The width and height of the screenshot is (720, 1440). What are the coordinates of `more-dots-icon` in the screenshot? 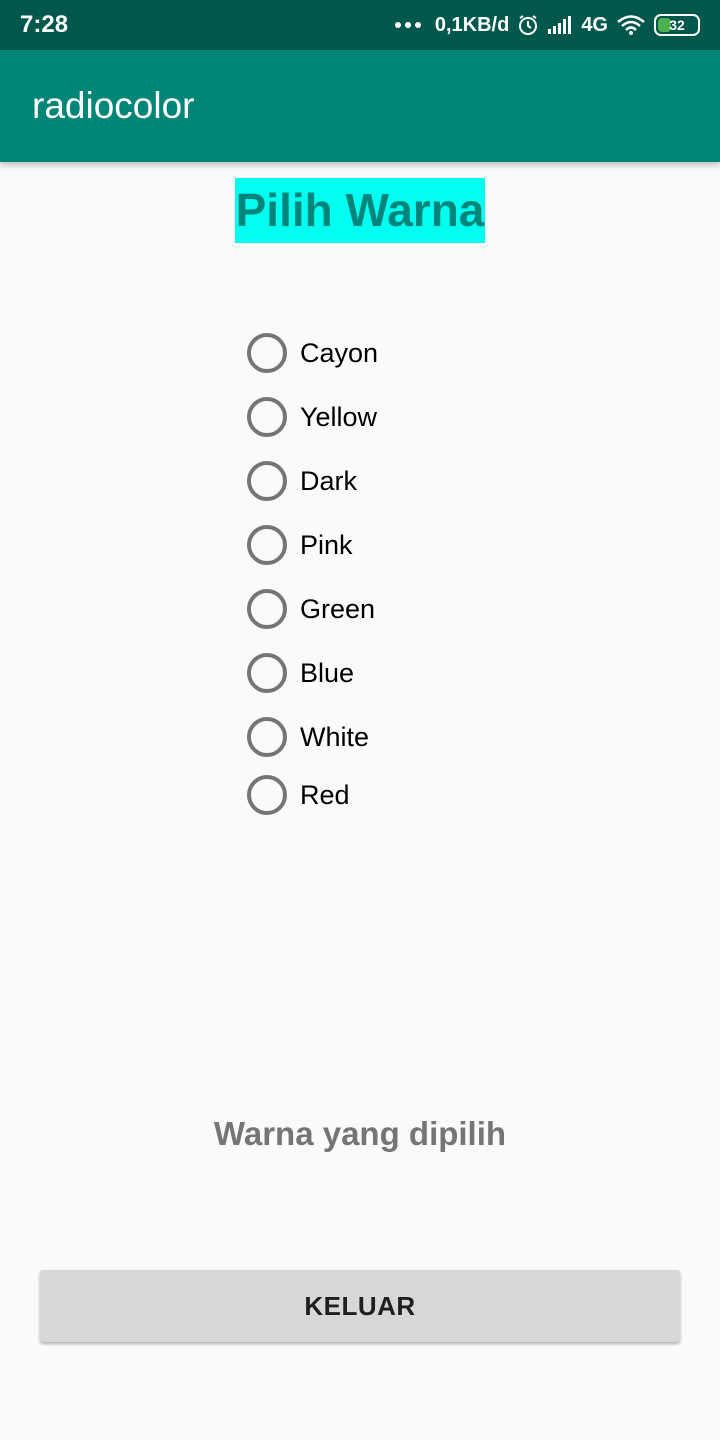 It's located at (407, 25).